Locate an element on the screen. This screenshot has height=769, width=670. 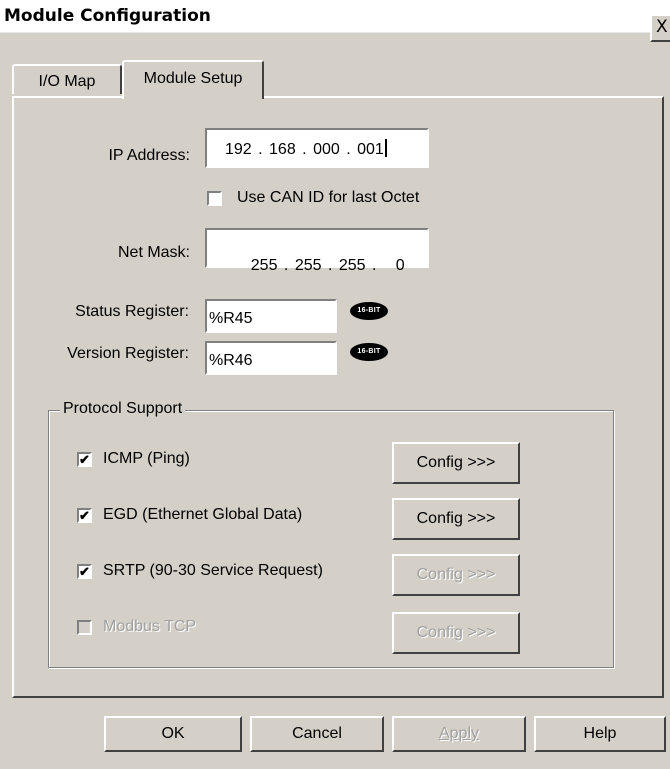
title-bar: Module Configuration X is located at coordinates (335, 21).